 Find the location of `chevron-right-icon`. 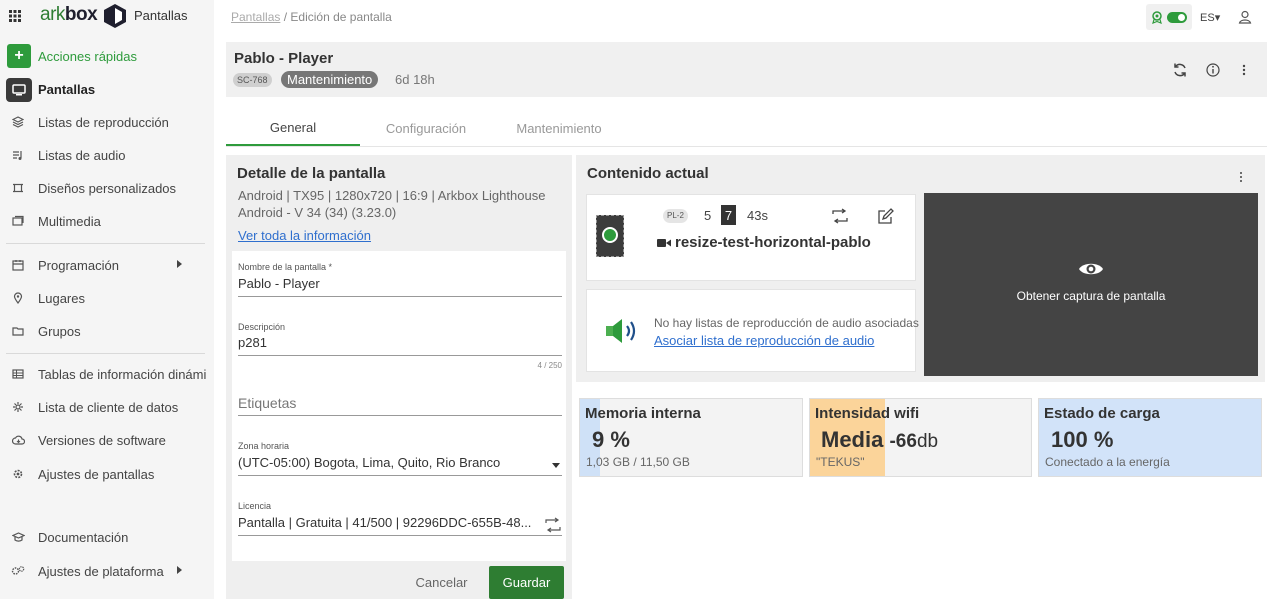

chevron-right-icon is located at coordinates (179, 570).